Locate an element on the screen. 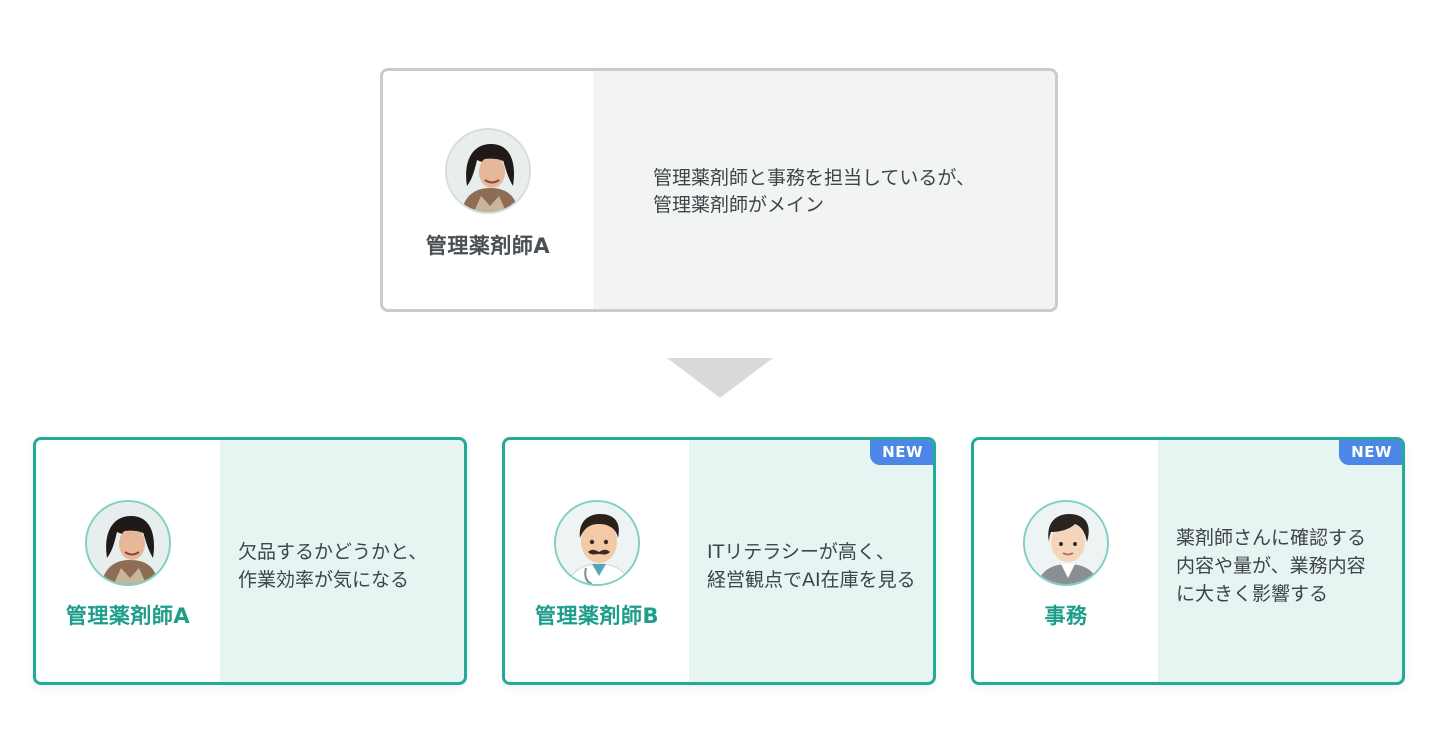 The width and height of the screenshot is (1440, 754). role-card-pharmacist-a: 管理薬剤師A 欠品するかどうかと、 作業効率が気になる is located at coordinates (250, 561).